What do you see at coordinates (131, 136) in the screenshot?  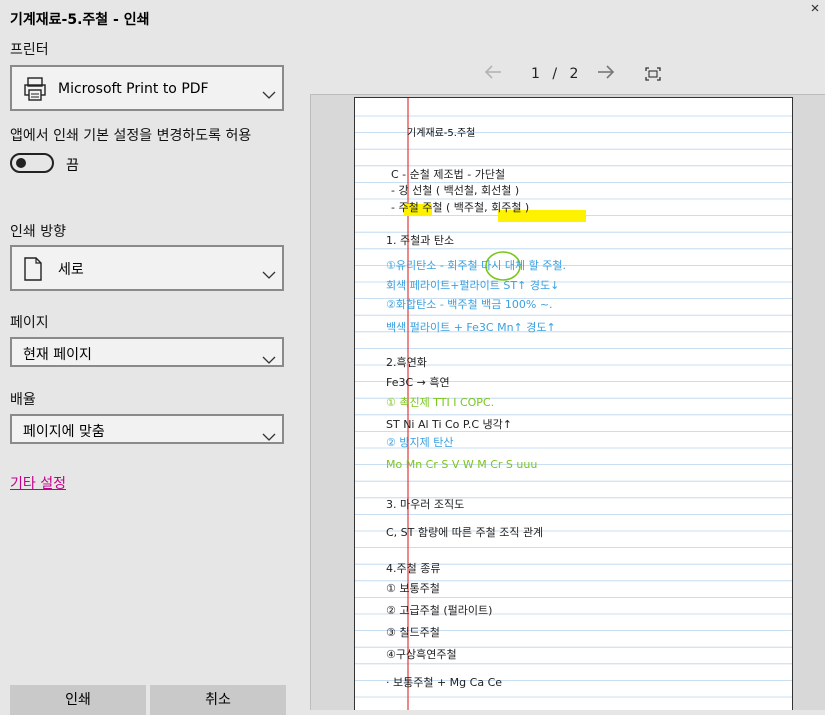 I see `app-settings-label: 앱에서 인쇄 기본 설정을 변경하도록 허용` at bounding box center [131, 136].